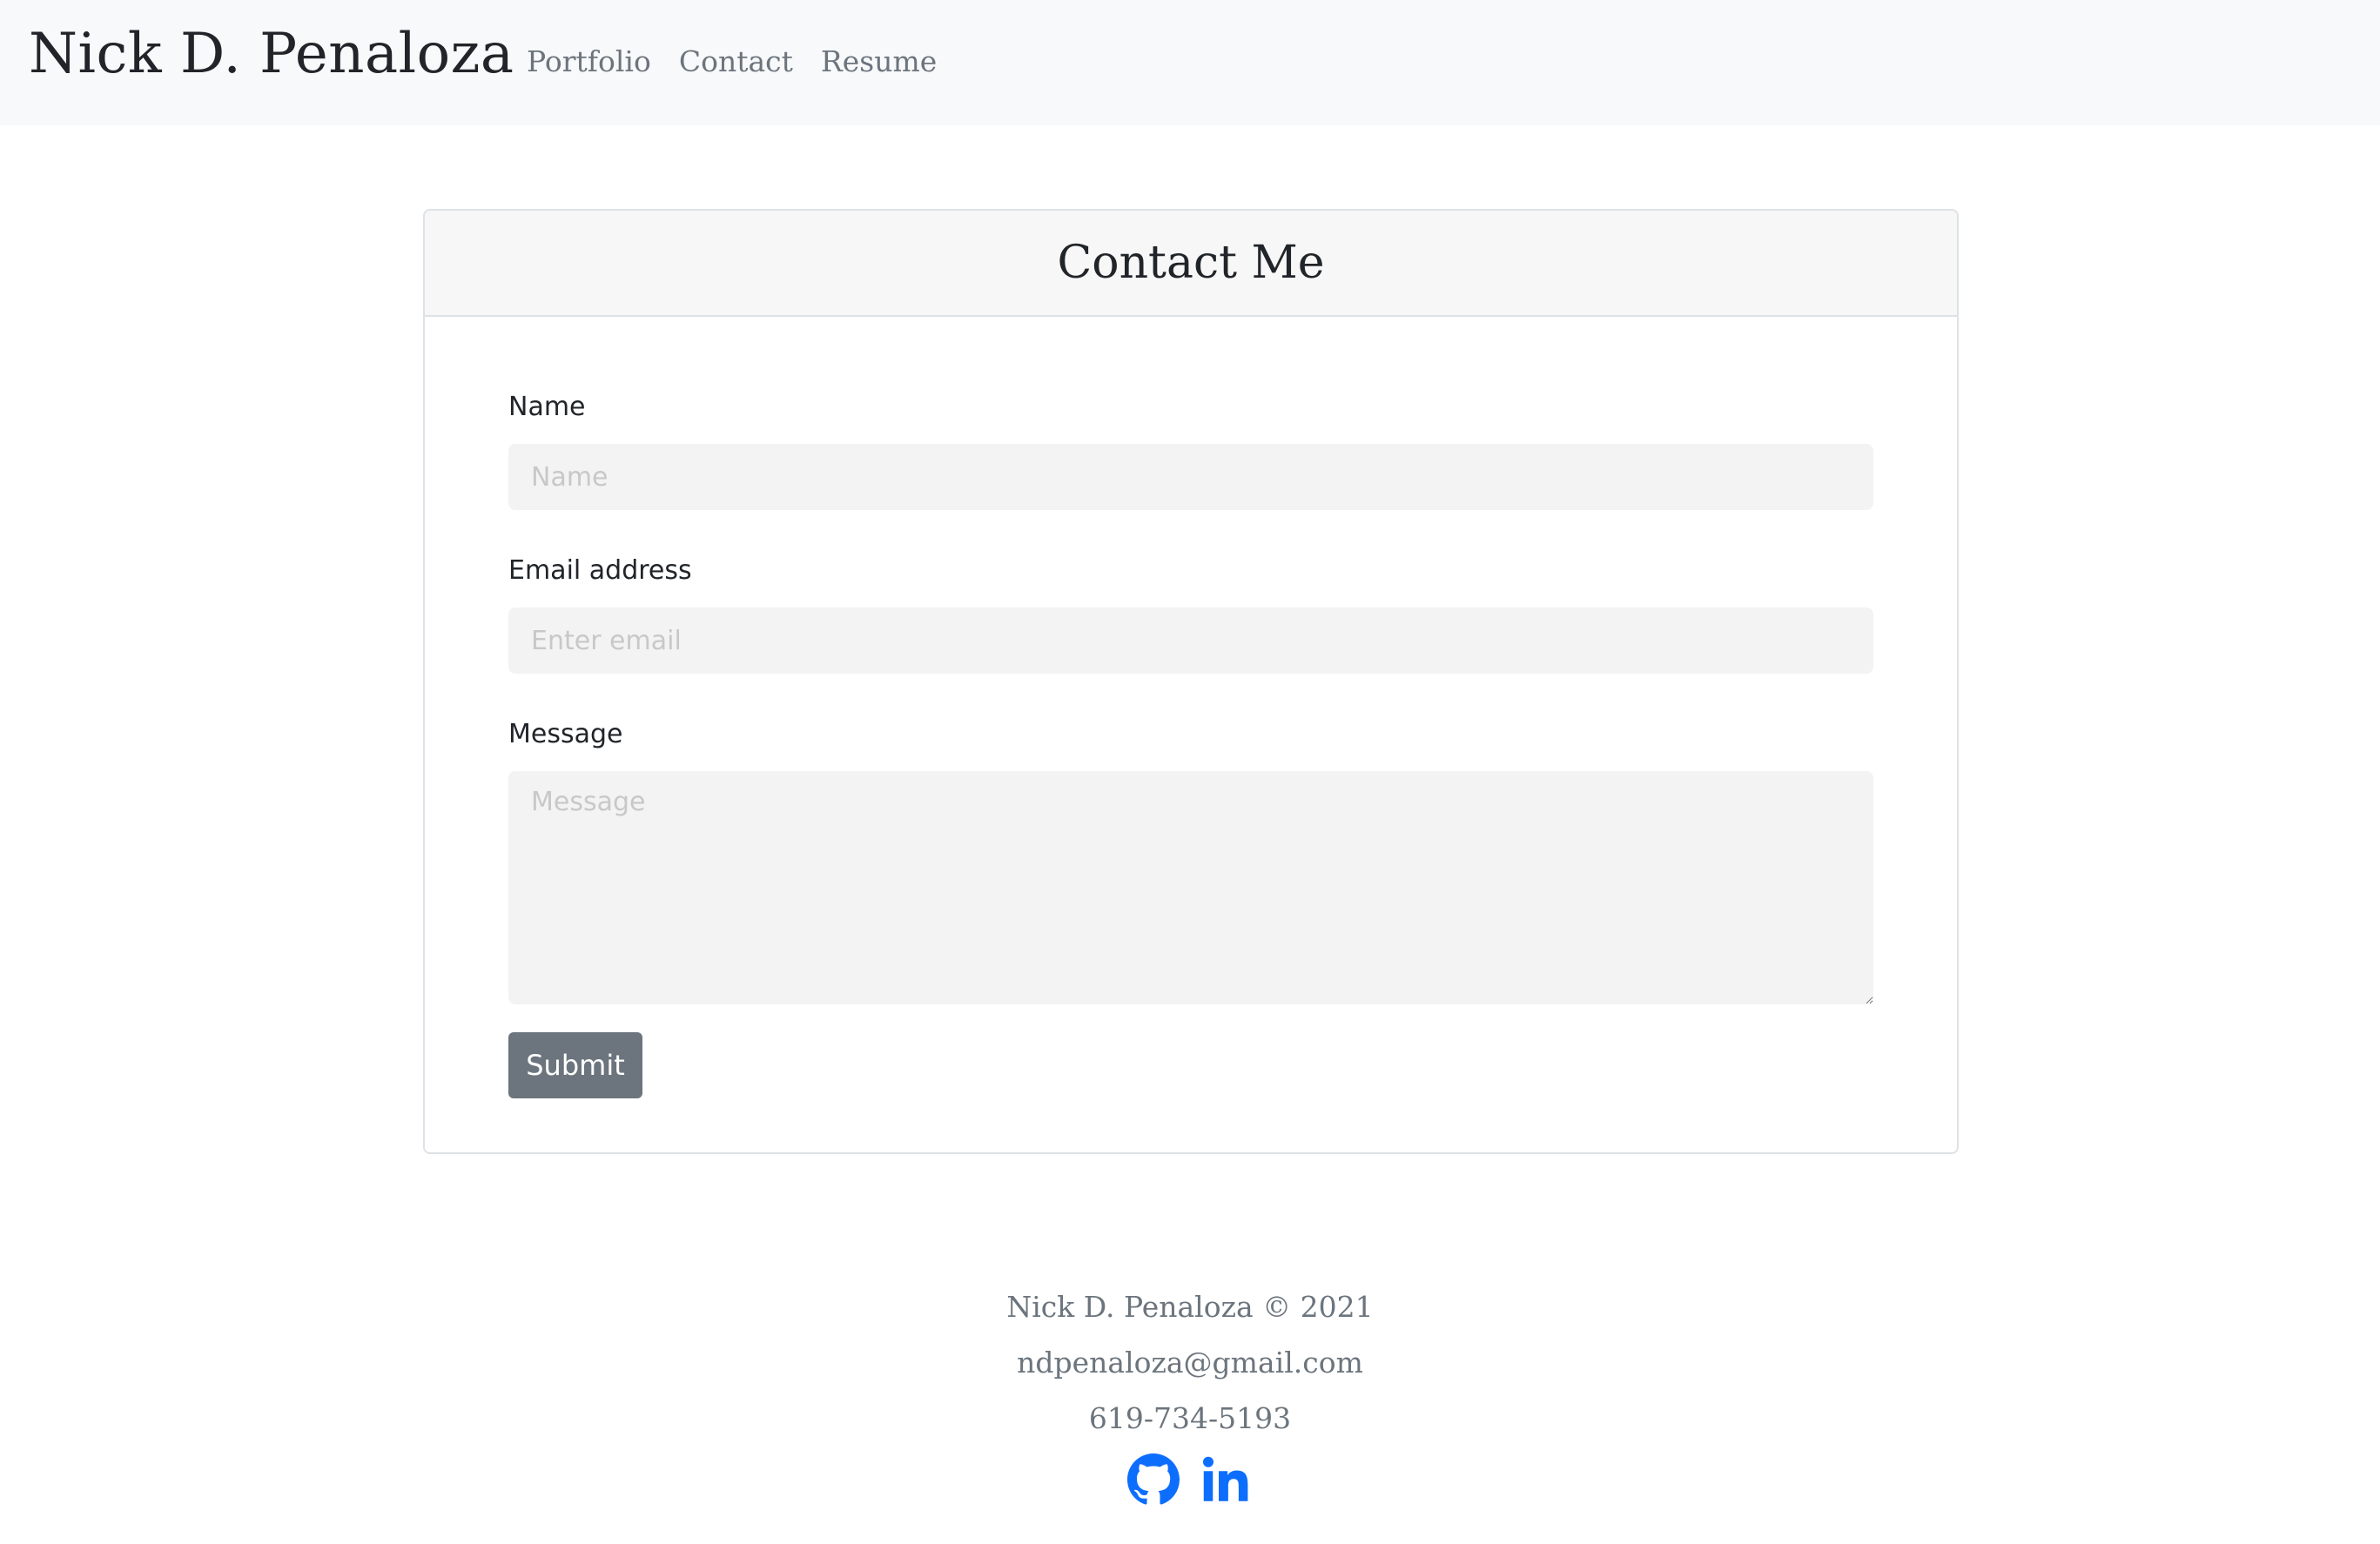  What do you see at coordinates (1190, 1307) in the screenshot?
I see `footer-copyright: Nick D. Penaloza © 2021` at bounding box center [1190, 1307].